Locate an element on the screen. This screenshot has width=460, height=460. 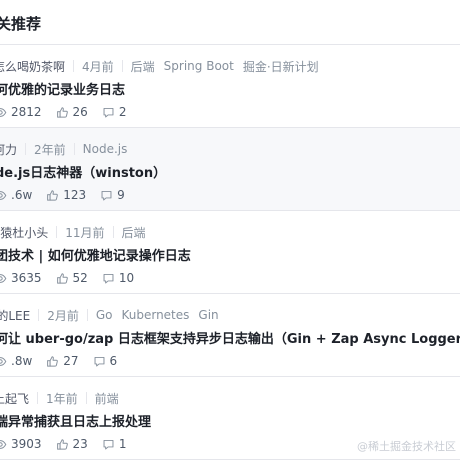
article-stats: 2812 26 2 is located at coordinates (70, 112).